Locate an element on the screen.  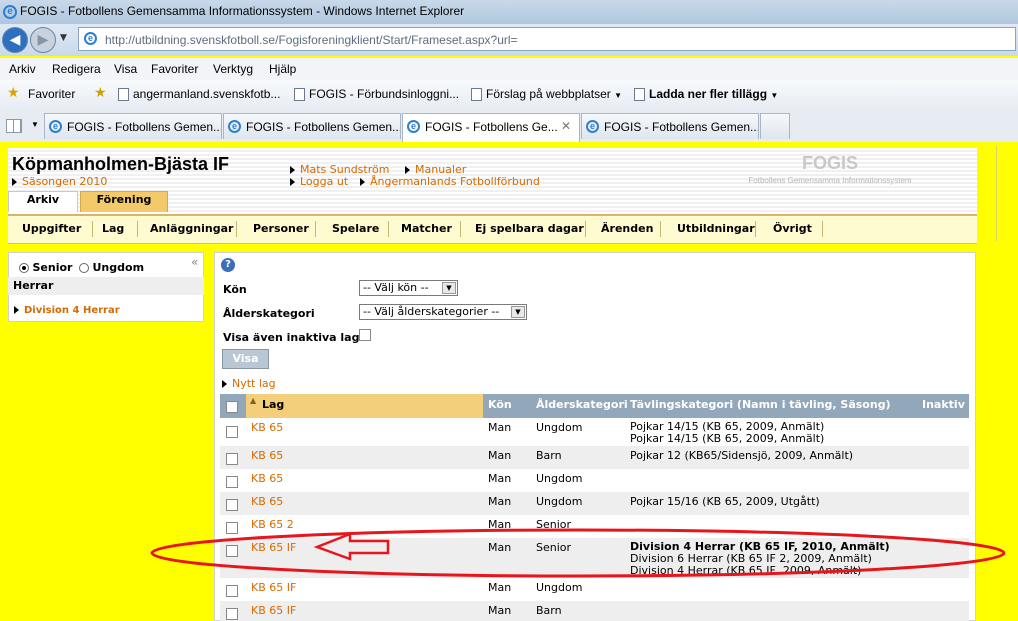
alder-label: Ålderskategori is located at coordinates (269, 313).